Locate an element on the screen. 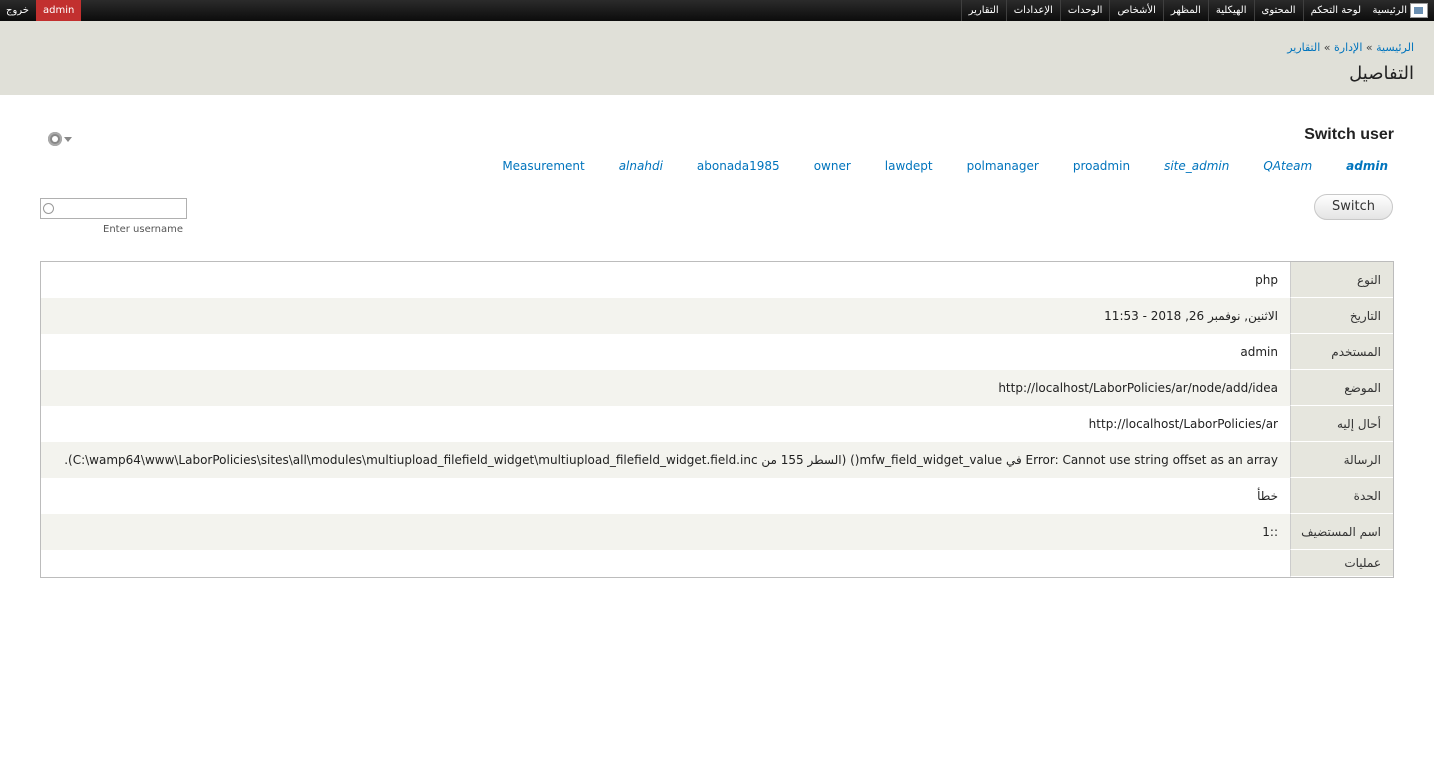  breadcrumb: الرئيسية » الإدارة » التقارير is located at coordinates (1350, 47).